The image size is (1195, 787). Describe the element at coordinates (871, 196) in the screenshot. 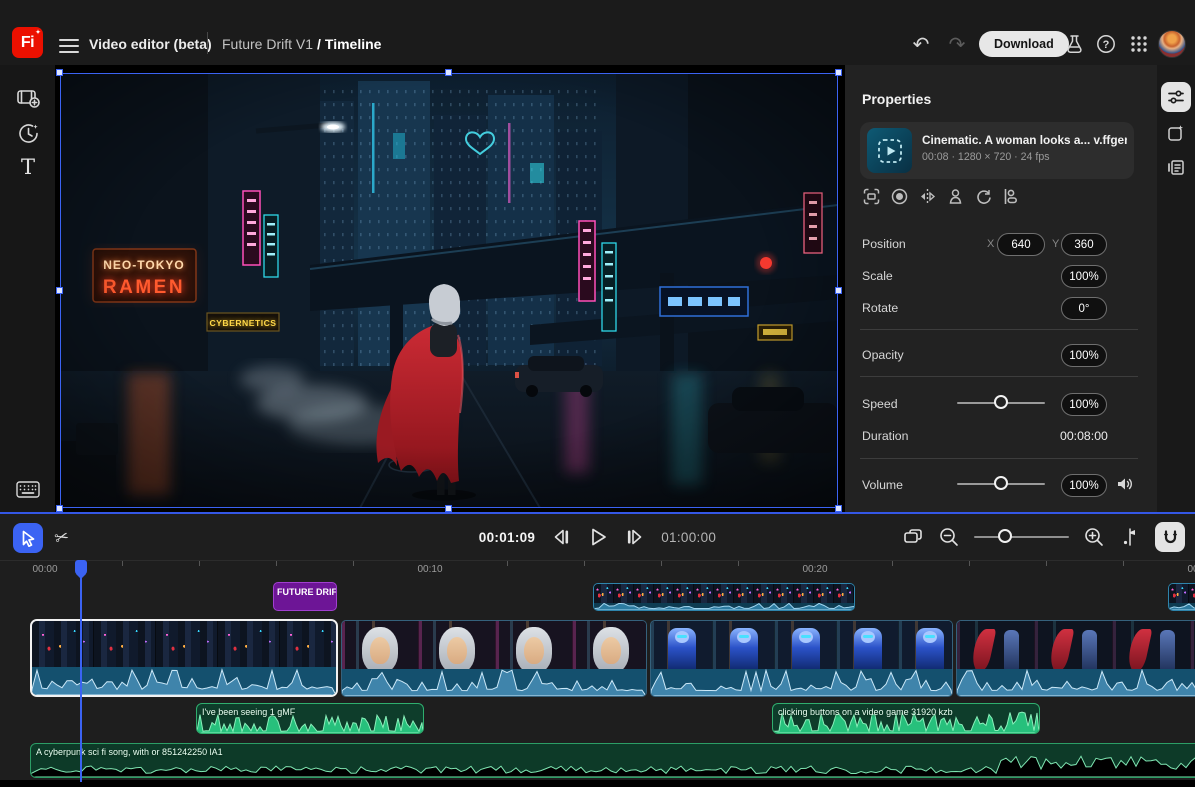

I see `crop-icon` at that location.